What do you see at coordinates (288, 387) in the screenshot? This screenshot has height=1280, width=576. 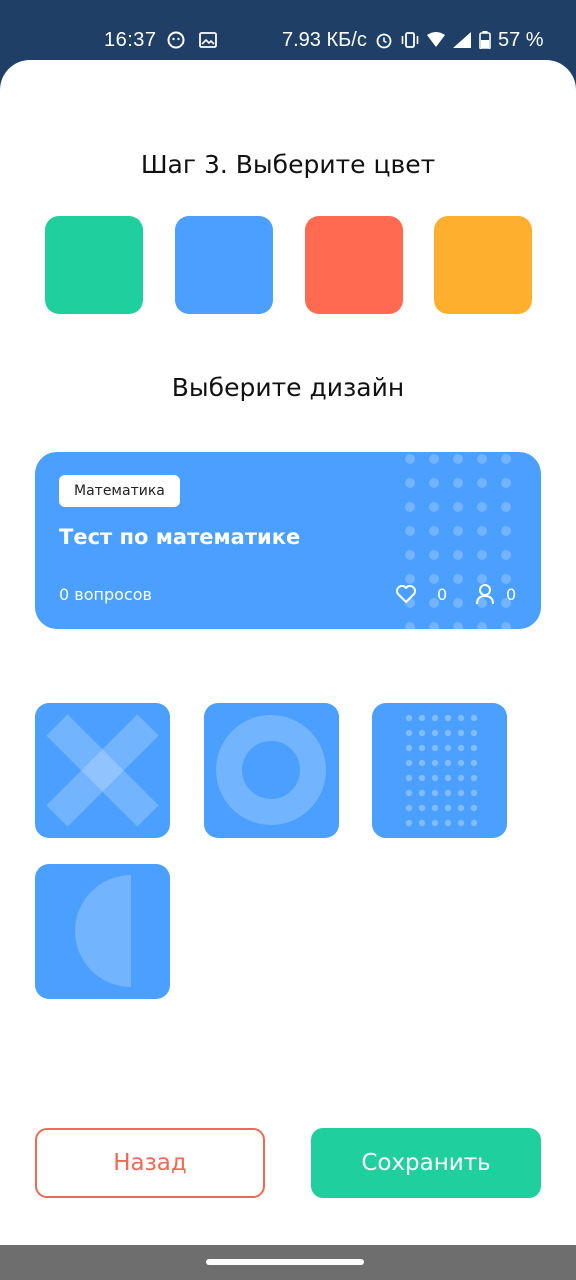 I see `design-title: Выберите дизайн` at bounding box center [288, 387].